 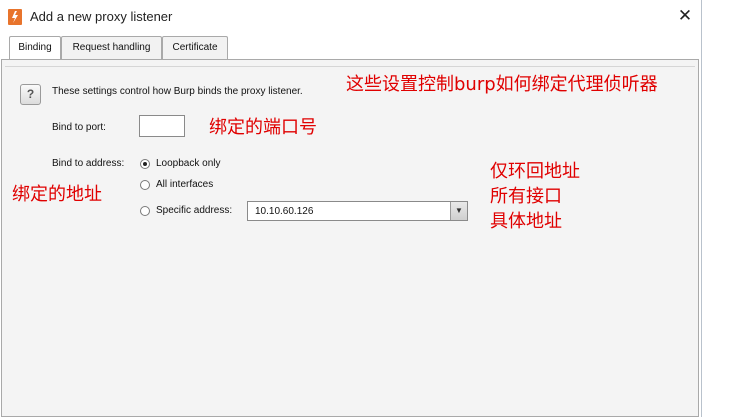 I want to click on annotation-specific: 具体地址, so click(x=526, y=221).